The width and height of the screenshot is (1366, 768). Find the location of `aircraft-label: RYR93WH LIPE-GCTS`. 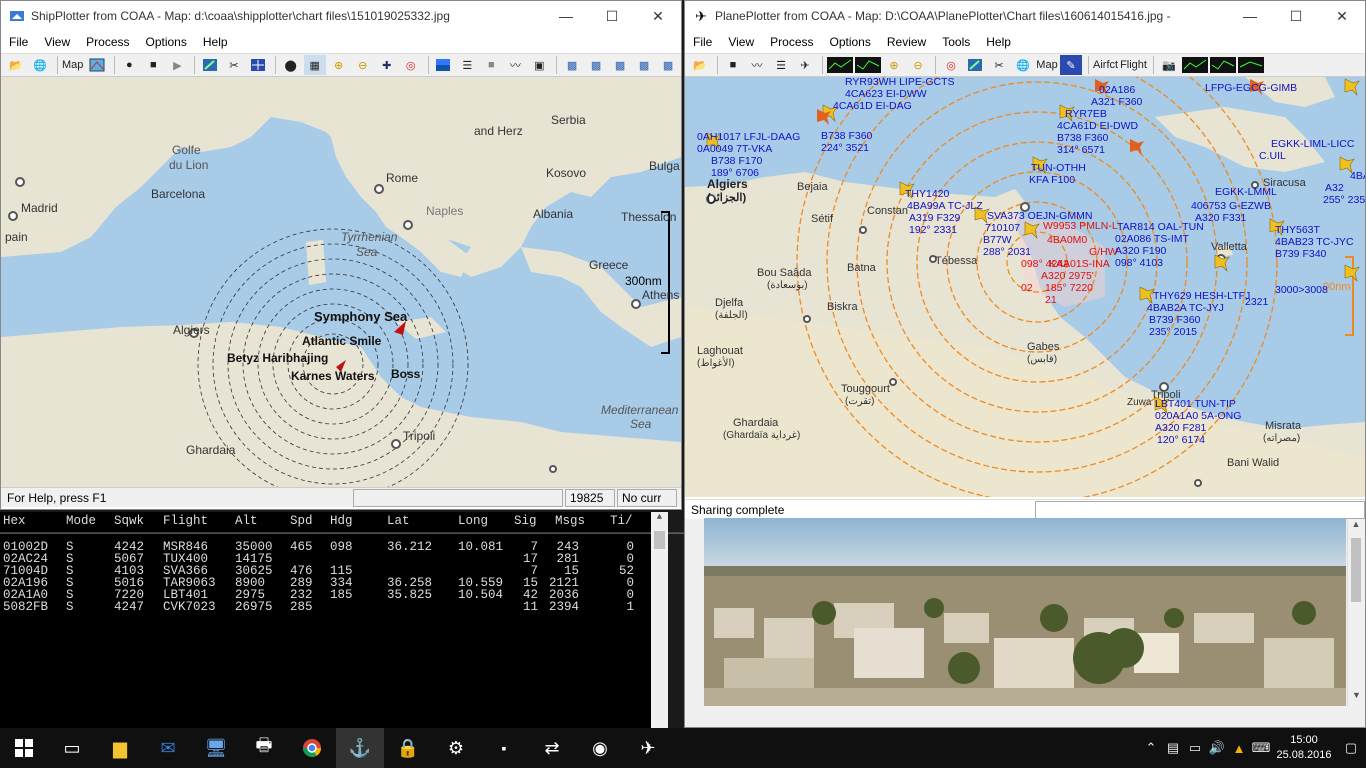

aircraft-label: RYR93WH LIPE-GCTS is located at coordinates (900, 82).